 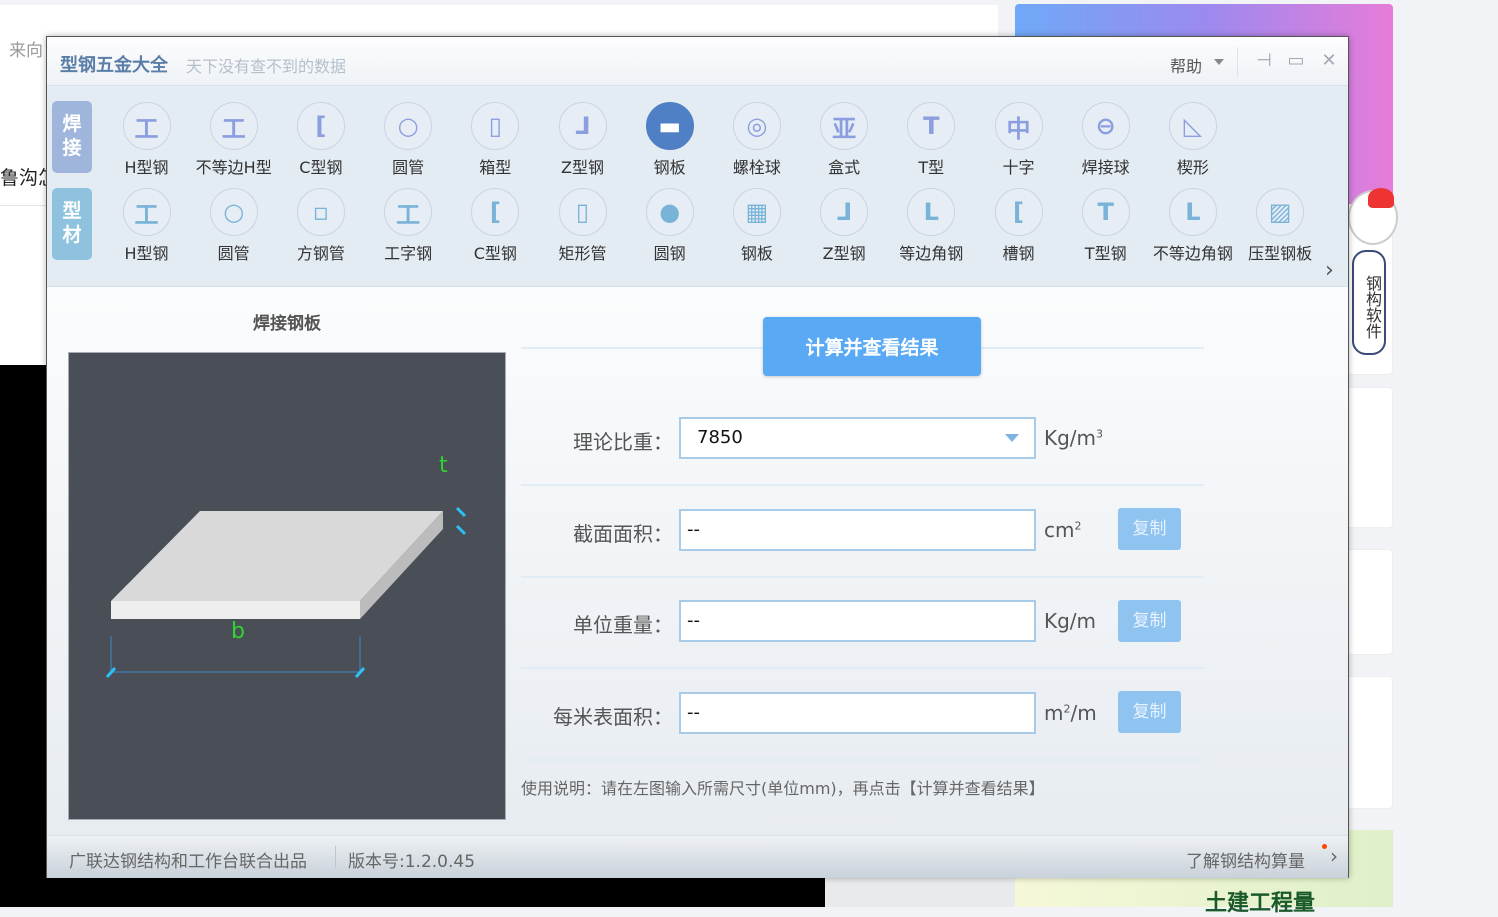 What do you see at coordinates (1073, 438) in the screenshot?
I see `density-unit: Kg/m3` at bounding box center [1073, 438].